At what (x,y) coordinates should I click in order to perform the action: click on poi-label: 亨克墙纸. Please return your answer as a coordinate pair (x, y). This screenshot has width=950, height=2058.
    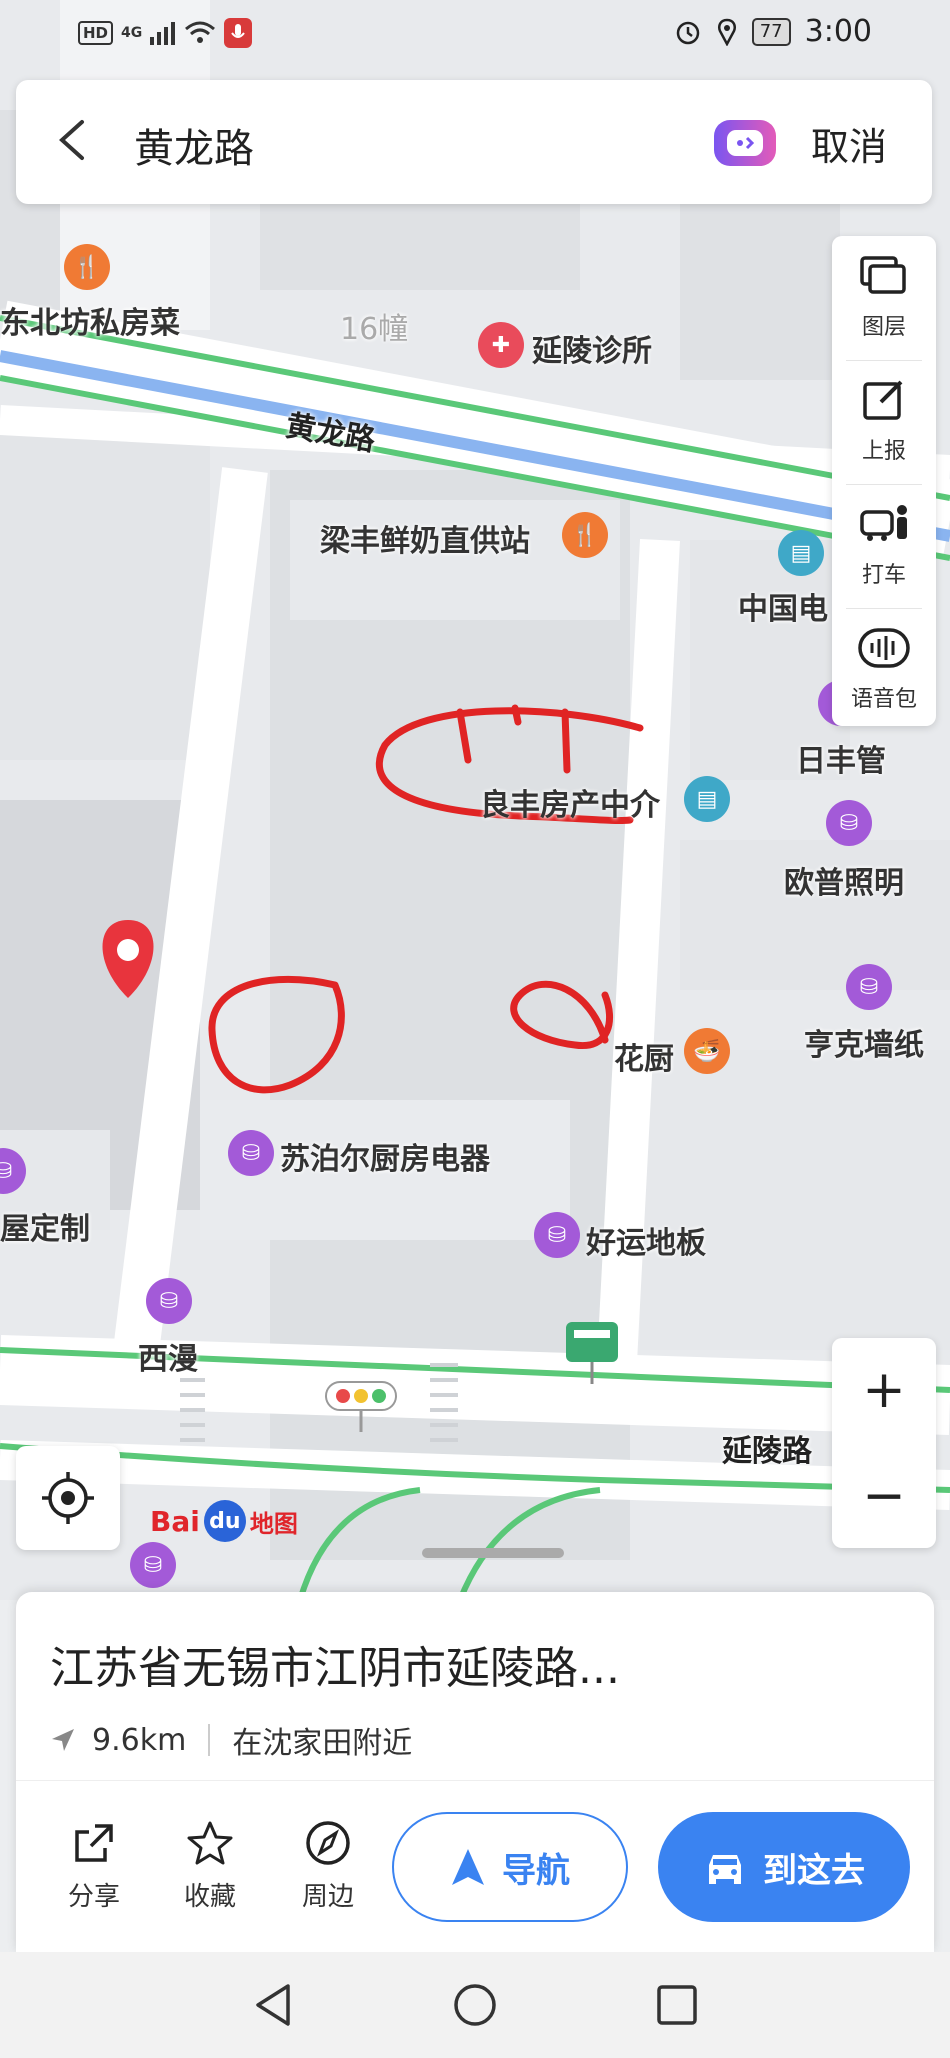
    Looking at the image, I should click on (864, 1042).